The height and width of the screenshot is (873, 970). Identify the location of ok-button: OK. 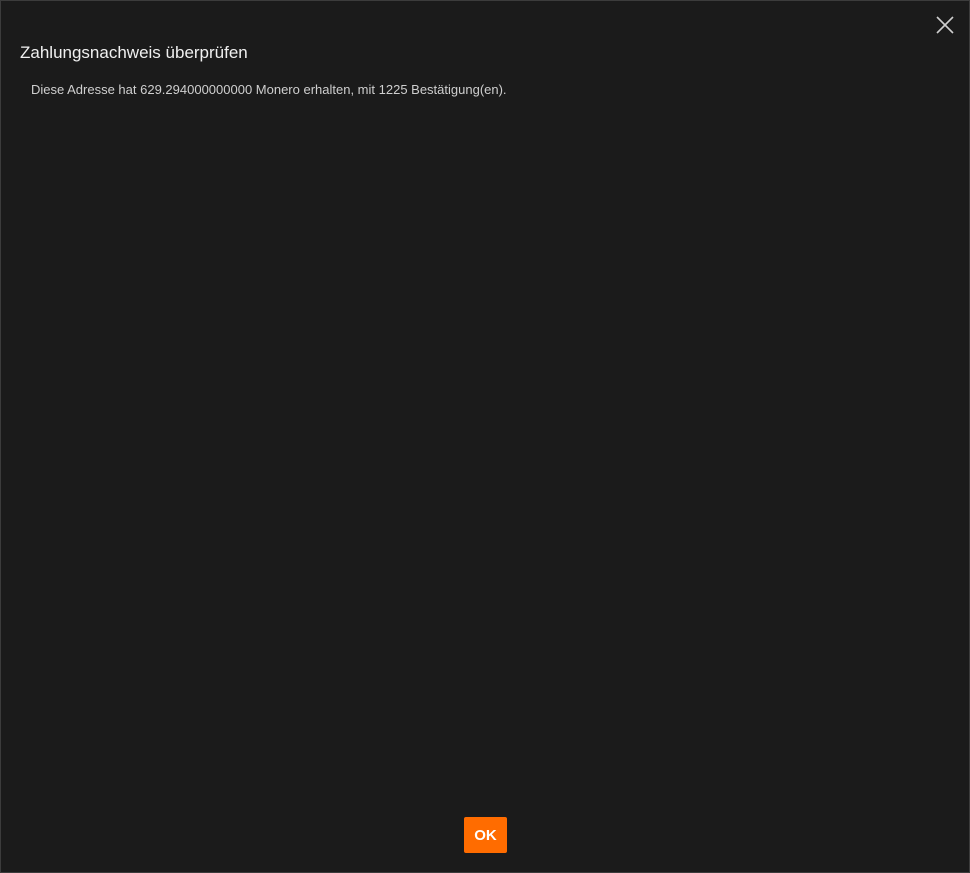
(485, 835).